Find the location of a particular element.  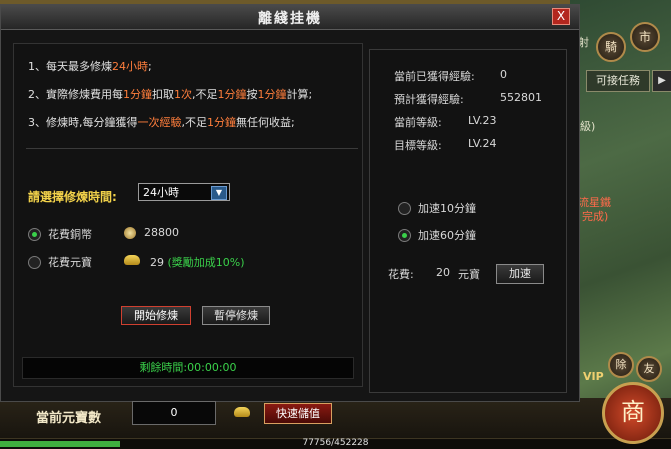

gold-cost-value: 29 is located at coordinates (157, 262).